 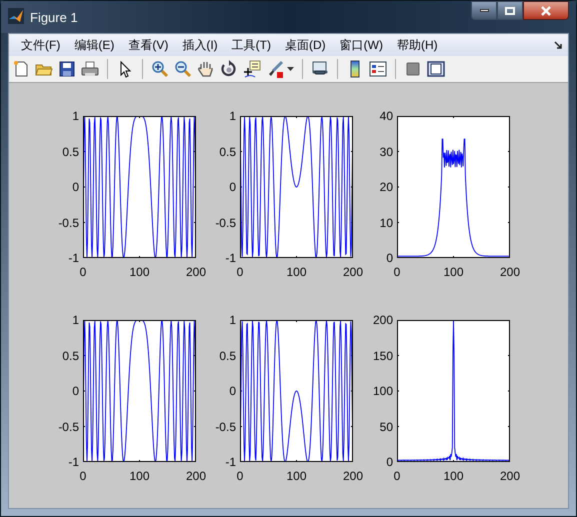 I want to click on close-button, so click(x=546, y=10).